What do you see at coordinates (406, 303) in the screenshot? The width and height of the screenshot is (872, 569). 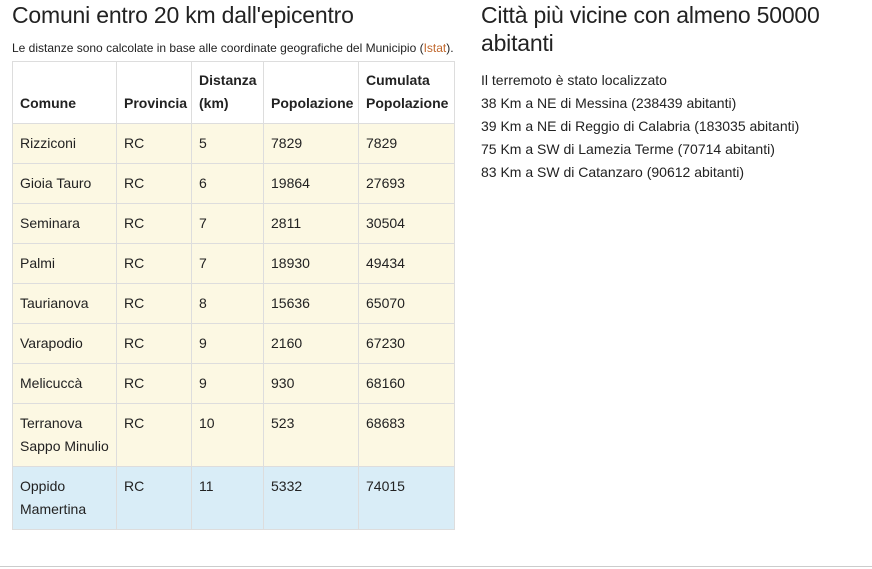 I see `cell-cumulata: 65070` at bounding box center [406, 303].